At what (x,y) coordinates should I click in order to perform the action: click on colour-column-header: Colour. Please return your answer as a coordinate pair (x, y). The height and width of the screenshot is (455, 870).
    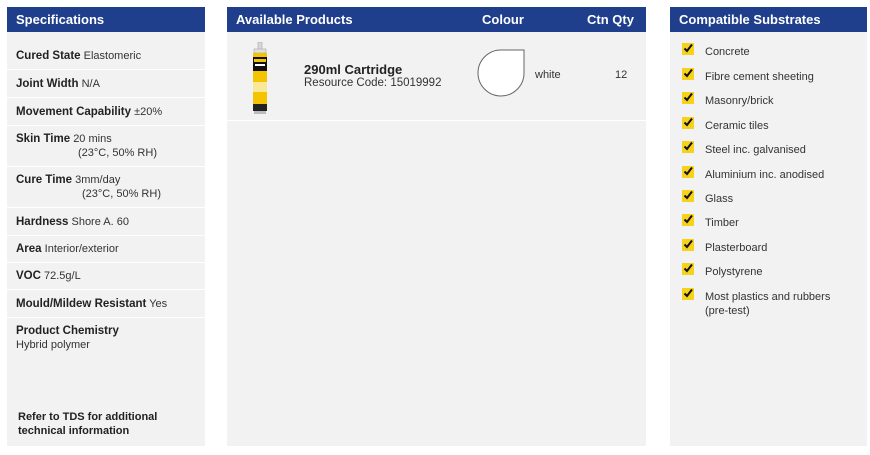
    Looking at the image, I should click on (503, 19).